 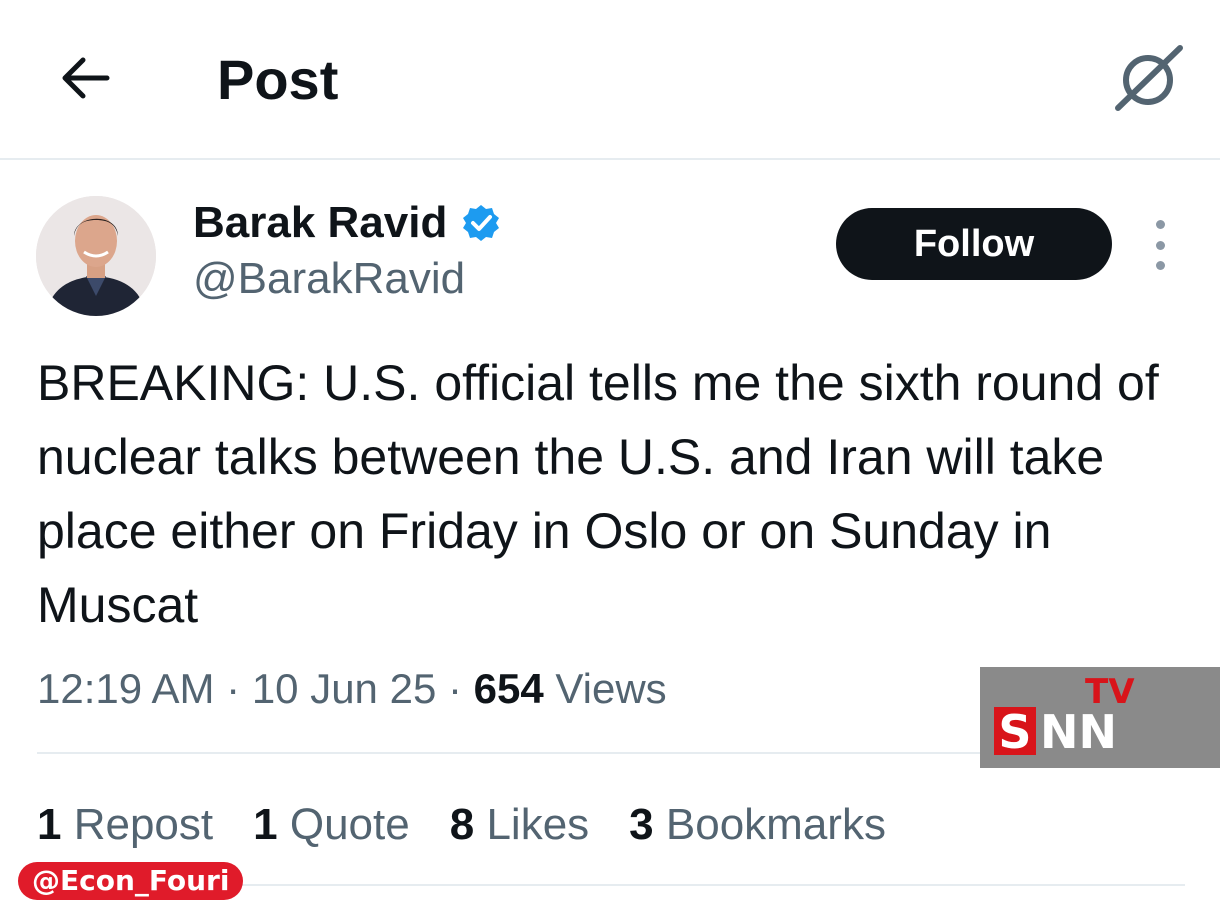 I want to click on grok-icon, so click(x=1149, y=78).